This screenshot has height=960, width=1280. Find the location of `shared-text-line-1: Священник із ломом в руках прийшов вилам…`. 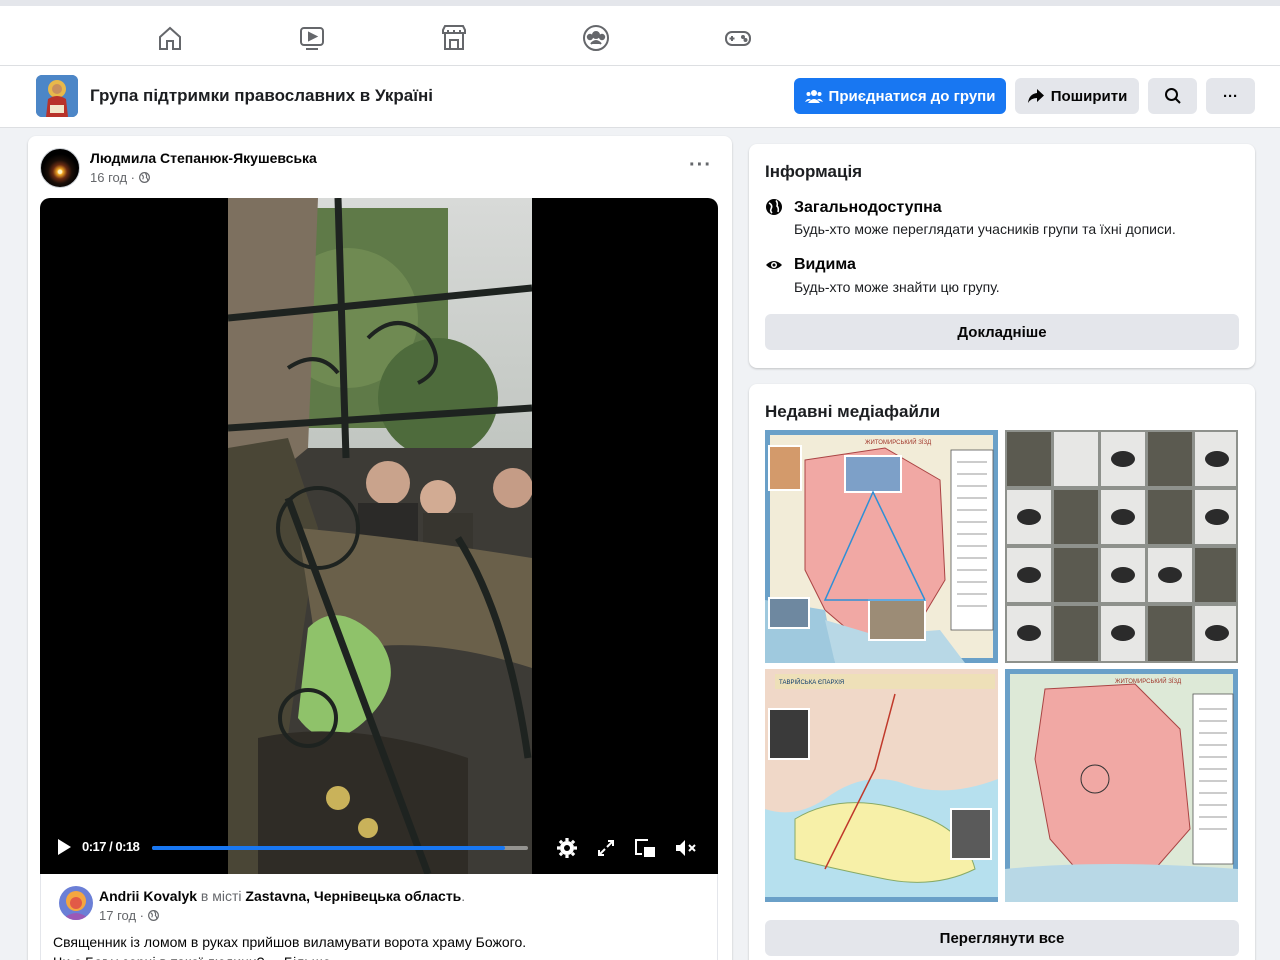

shared-text-line-1: Священник із ломом в руках прийшов вилам… is located at coordinates (290, 942).